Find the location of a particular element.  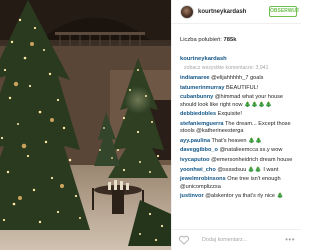

likes-count: Liczba polubień: 785k is located at coordinates (208, 40).